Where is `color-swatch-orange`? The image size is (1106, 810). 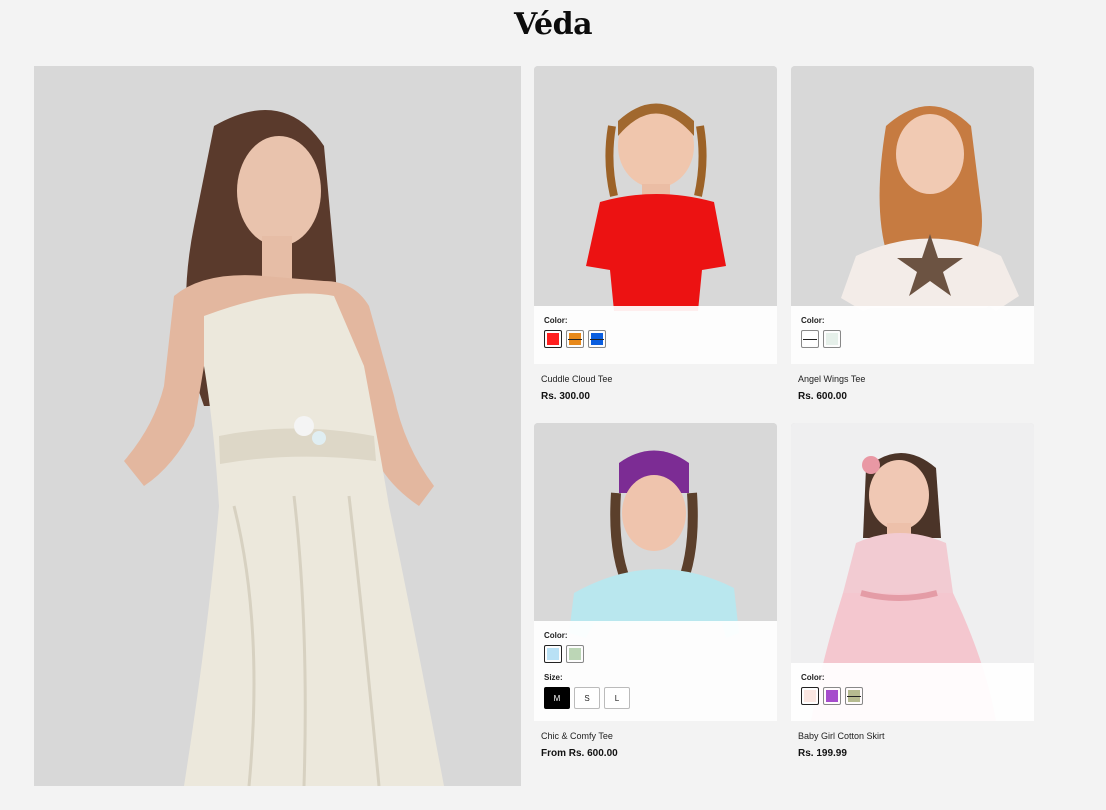 color-swatch-orange is located at coordinates (575, 339).